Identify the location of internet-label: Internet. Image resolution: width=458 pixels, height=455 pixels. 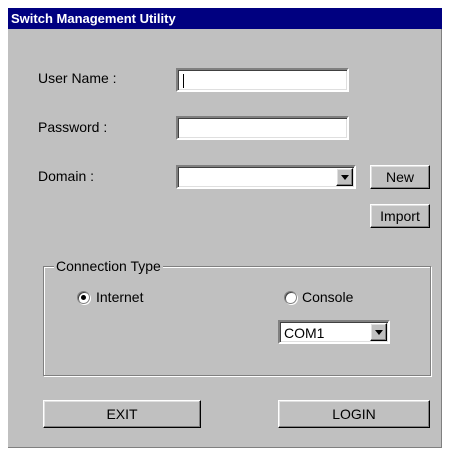
(120, 297).